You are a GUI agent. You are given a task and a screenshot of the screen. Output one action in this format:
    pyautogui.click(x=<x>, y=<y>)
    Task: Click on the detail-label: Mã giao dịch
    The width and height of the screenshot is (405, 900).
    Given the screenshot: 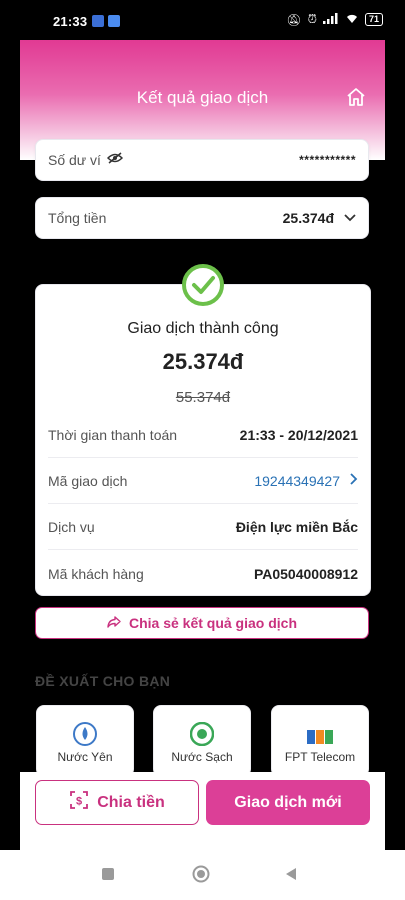 What is the action you would take?
    pyautogui.click(x=88, y=481)
    